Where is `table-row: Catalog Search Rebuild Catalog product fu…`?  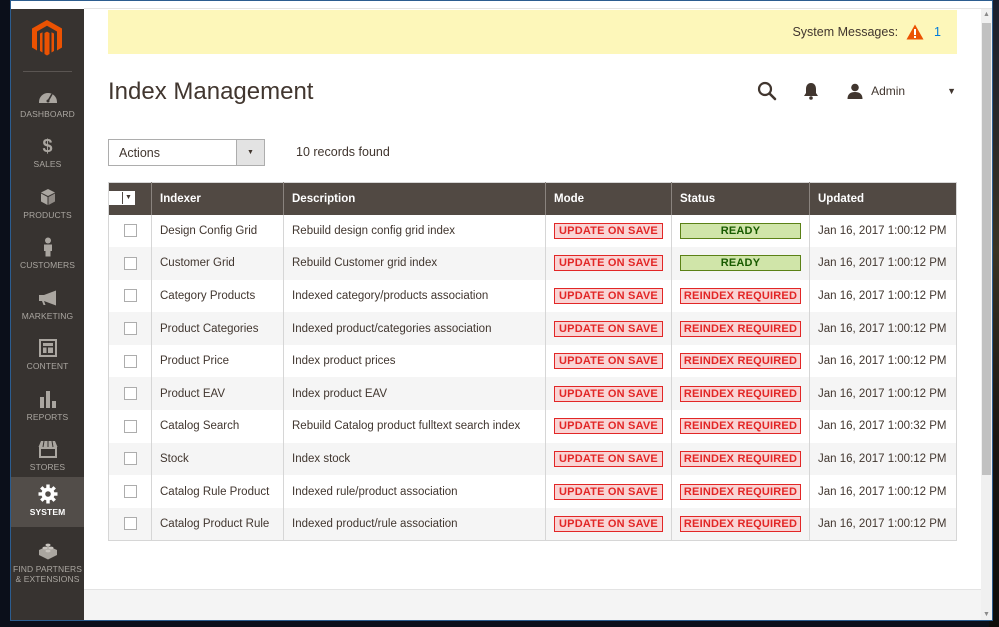
table-row: Catalog Search Rebuild Catalog product fu… is located at coordinates (532, 426).